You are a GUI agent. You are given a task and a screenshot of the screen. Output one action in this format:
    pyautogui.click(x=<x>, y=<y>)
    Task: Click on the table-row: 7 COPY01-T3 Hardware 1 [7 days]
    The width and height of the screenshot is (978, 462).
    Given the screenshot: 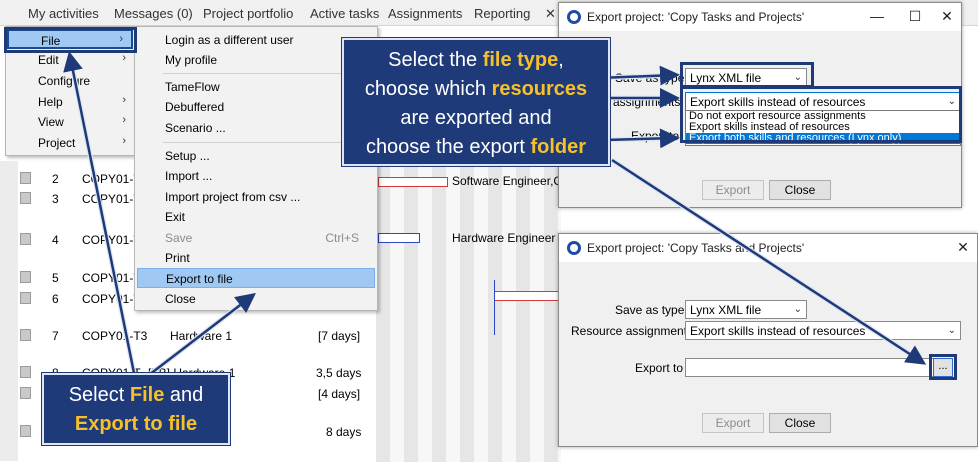 What is the action you would take?
    pyautogui.click(x=194, y=336)
    